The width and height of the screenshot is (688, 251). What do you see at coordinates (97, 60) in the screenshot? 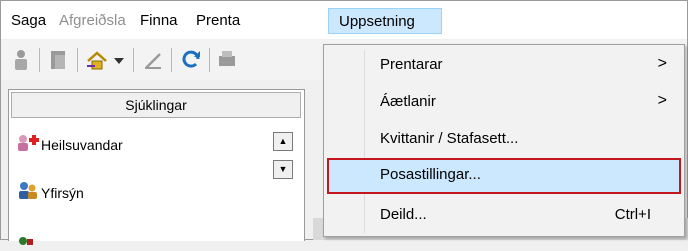
I see `home-icon` at bounding box center [97, 60].